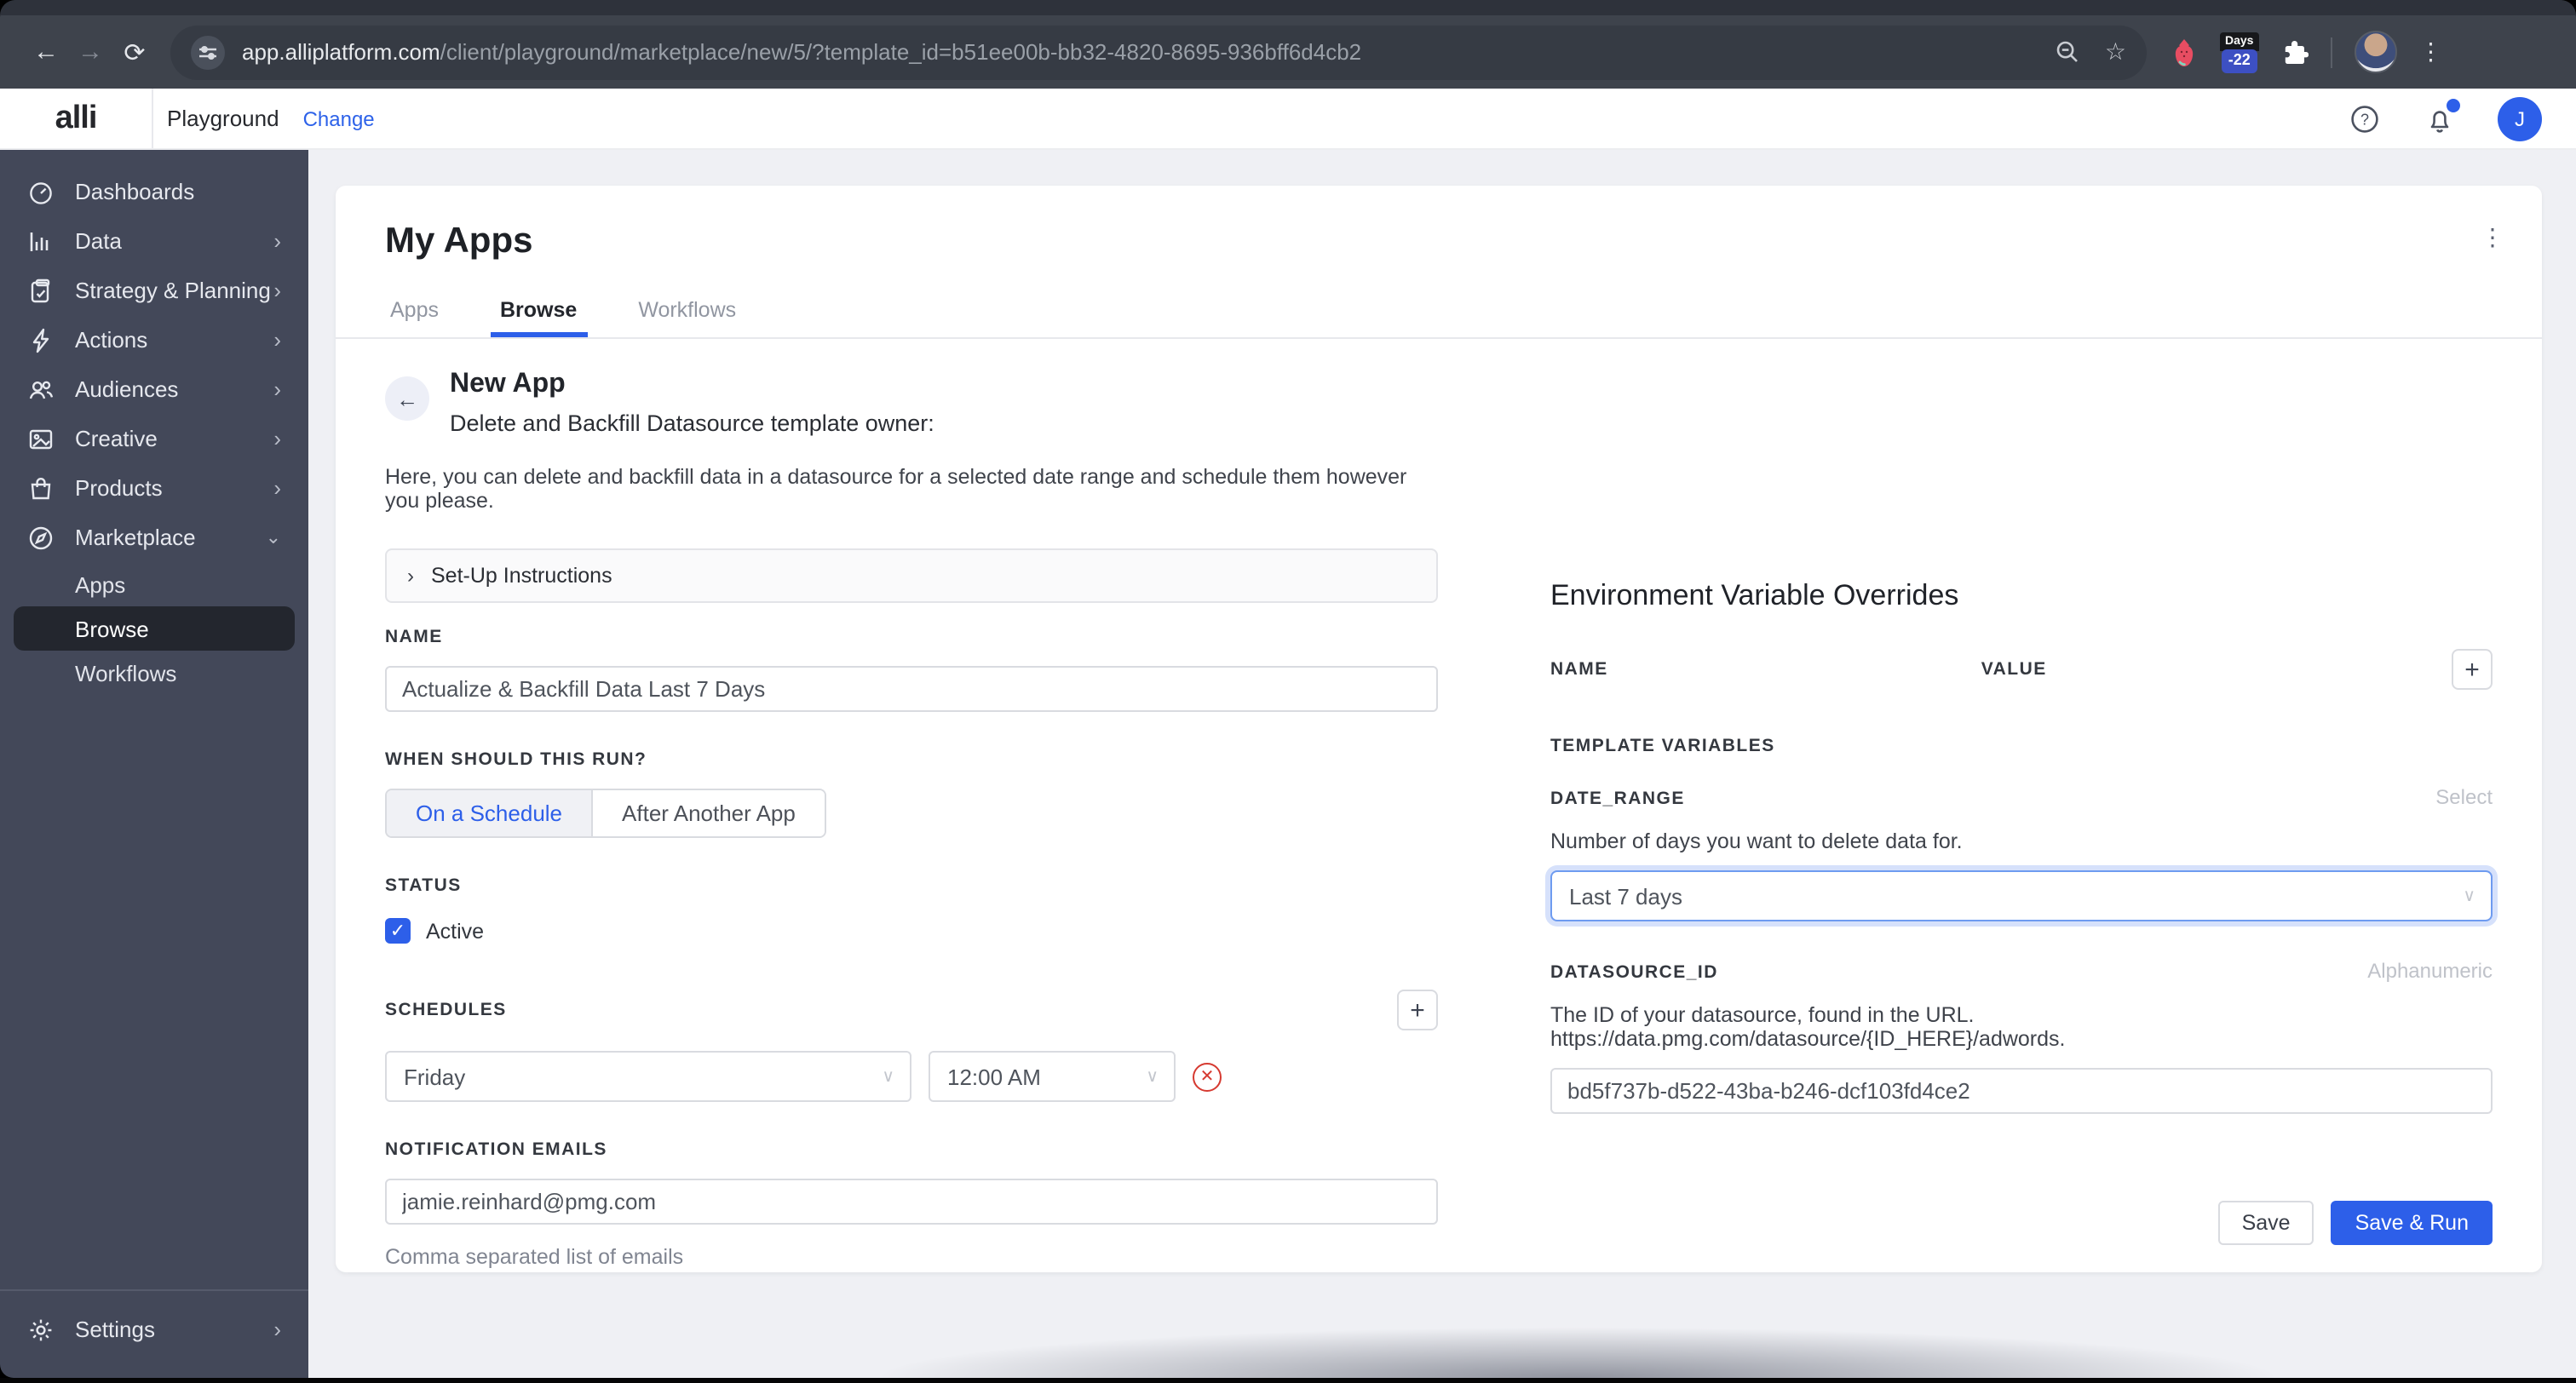 This screenshot has height=1383, width=2576. I want to click on tabs-divider, so click(1439, 338).